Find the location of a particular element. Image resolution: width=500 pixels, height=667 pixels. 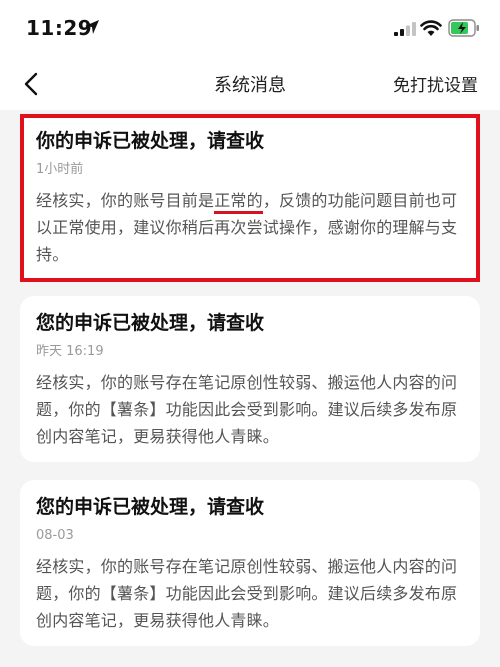

status-bar: 11:29 is located at coordinates (250, 28).